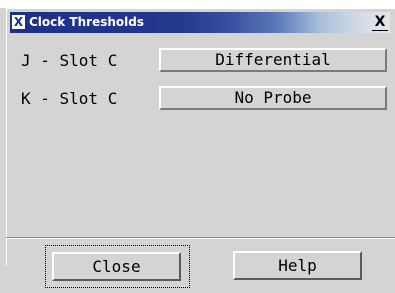 Image resolution: width=395 pixels, height=293 pixels. I want to click on window-title: Clock Thresholds, so click(86, 22).